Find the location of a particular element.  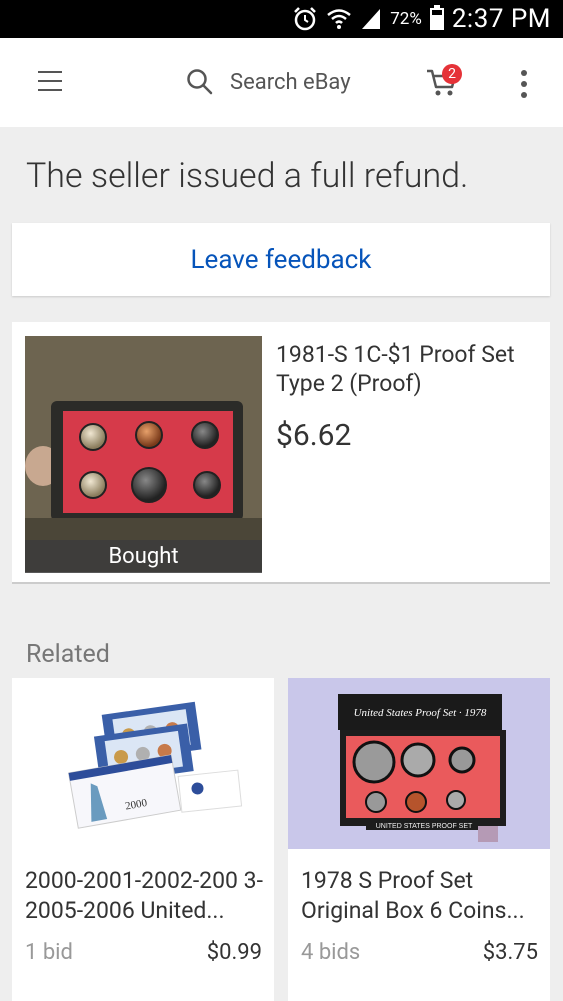

leave-feedback-button: Leave feedback is located at coordinates (281, 259).